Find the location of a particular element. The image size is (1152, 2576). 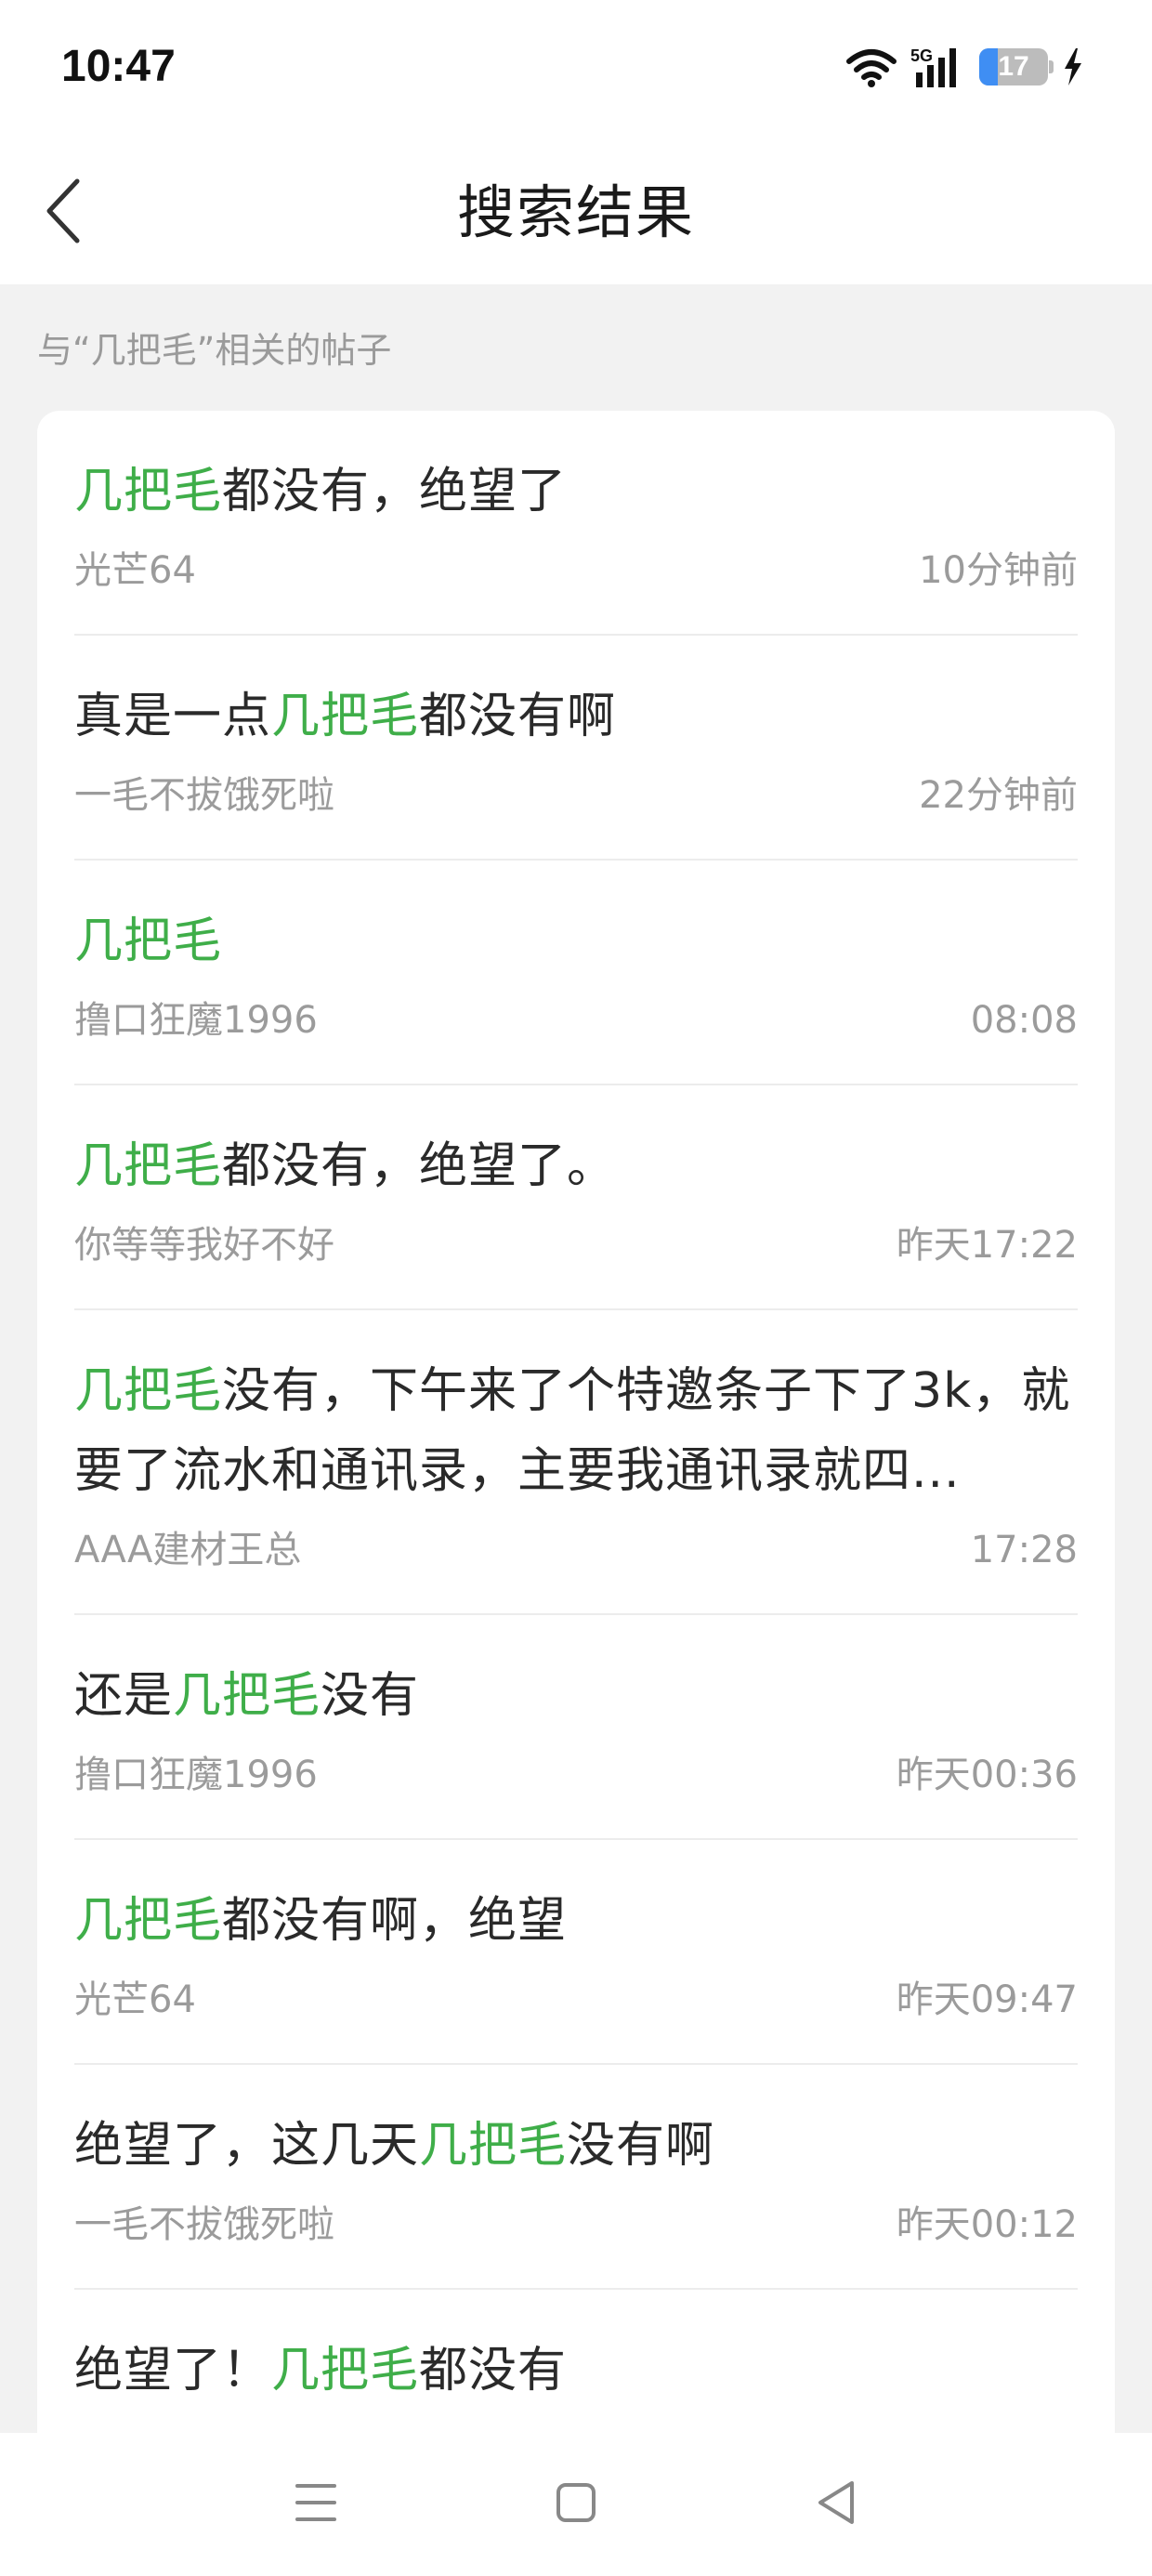

result-item: 真是一点几把毛都没有啊 一毛不拔饿死啦 22分钟前 is located at coordinates (576, 748).